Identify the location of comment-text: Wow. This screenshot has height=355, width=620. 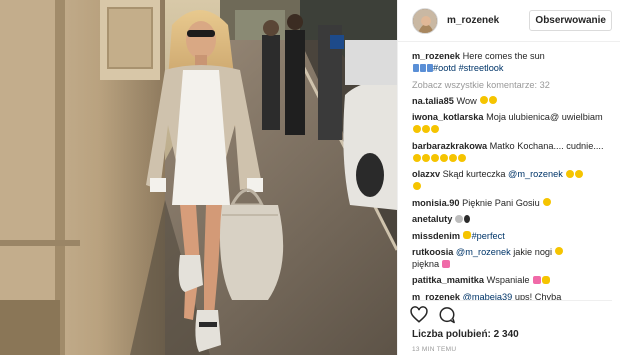
(466, 100).